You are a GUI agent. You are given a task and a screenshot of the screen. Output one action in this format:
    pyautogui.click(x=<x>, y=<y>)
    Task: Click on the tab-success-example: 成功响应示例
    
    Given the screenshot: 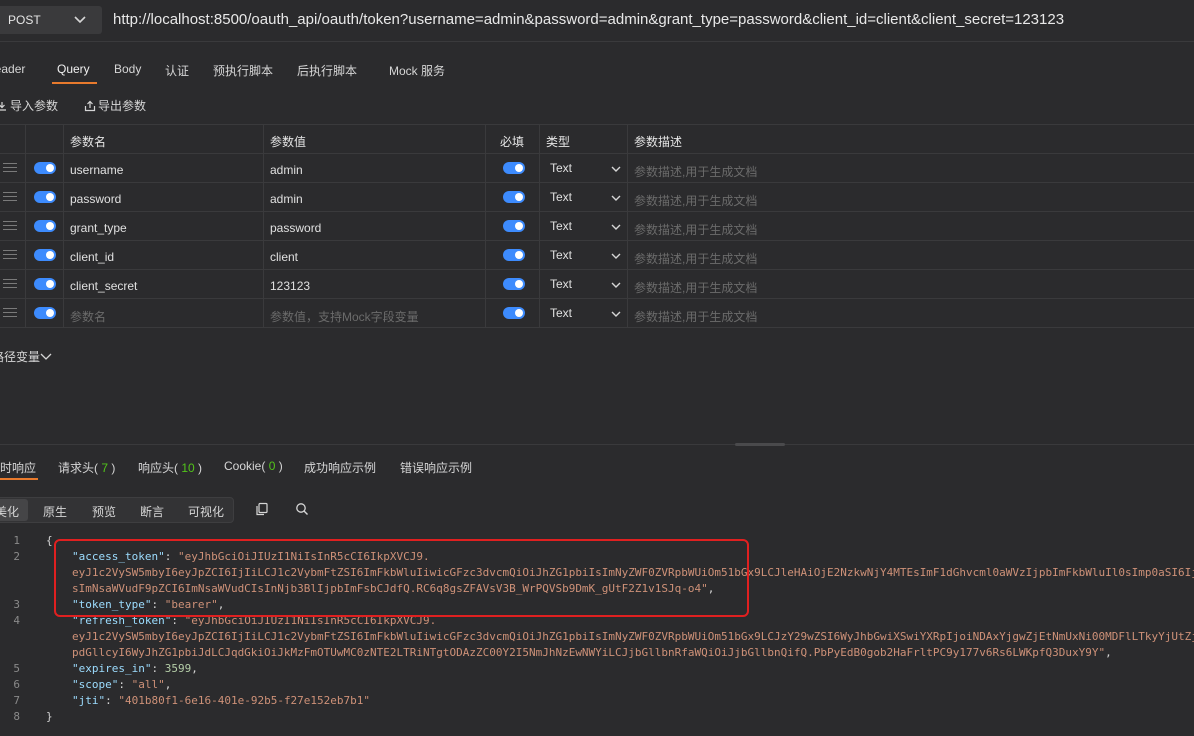 What is the action you would take?
    pyautogui.click(x=340, y=467)
    